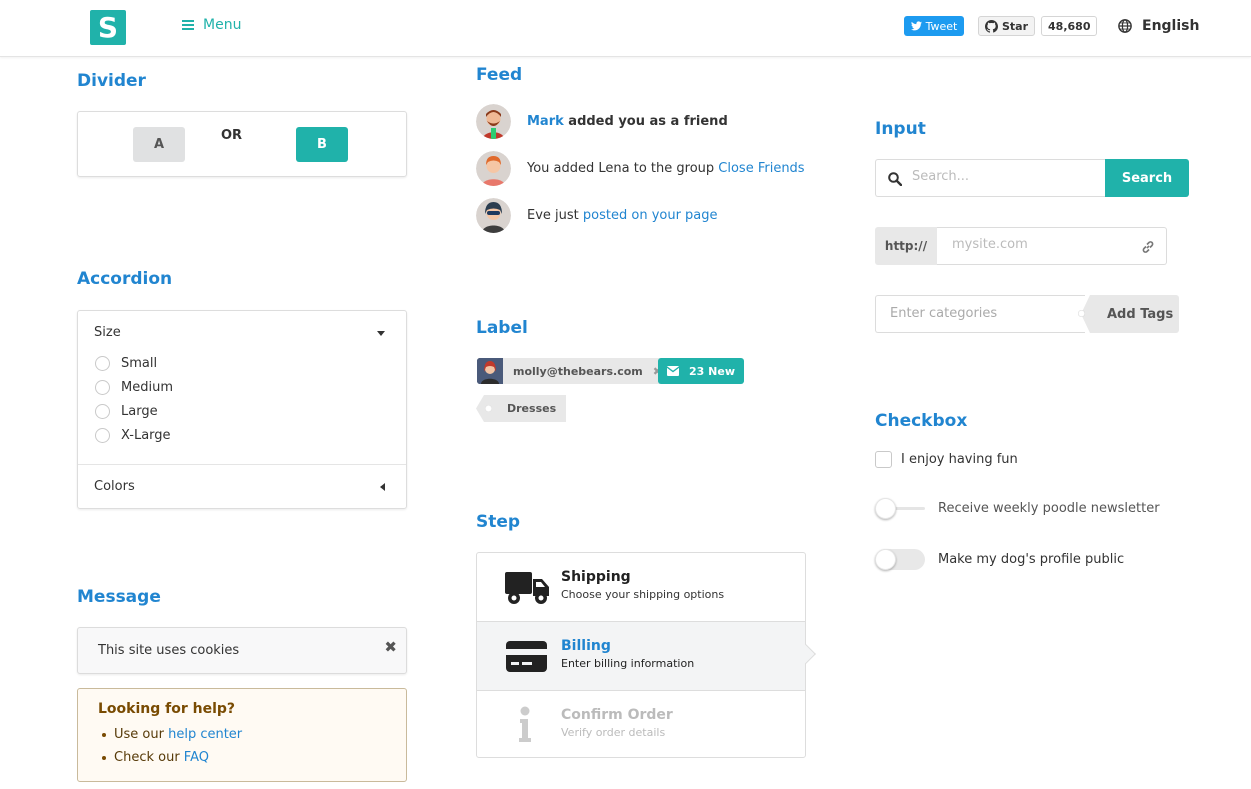  I want to click on radio-label: X-Large, so click(146, 435).